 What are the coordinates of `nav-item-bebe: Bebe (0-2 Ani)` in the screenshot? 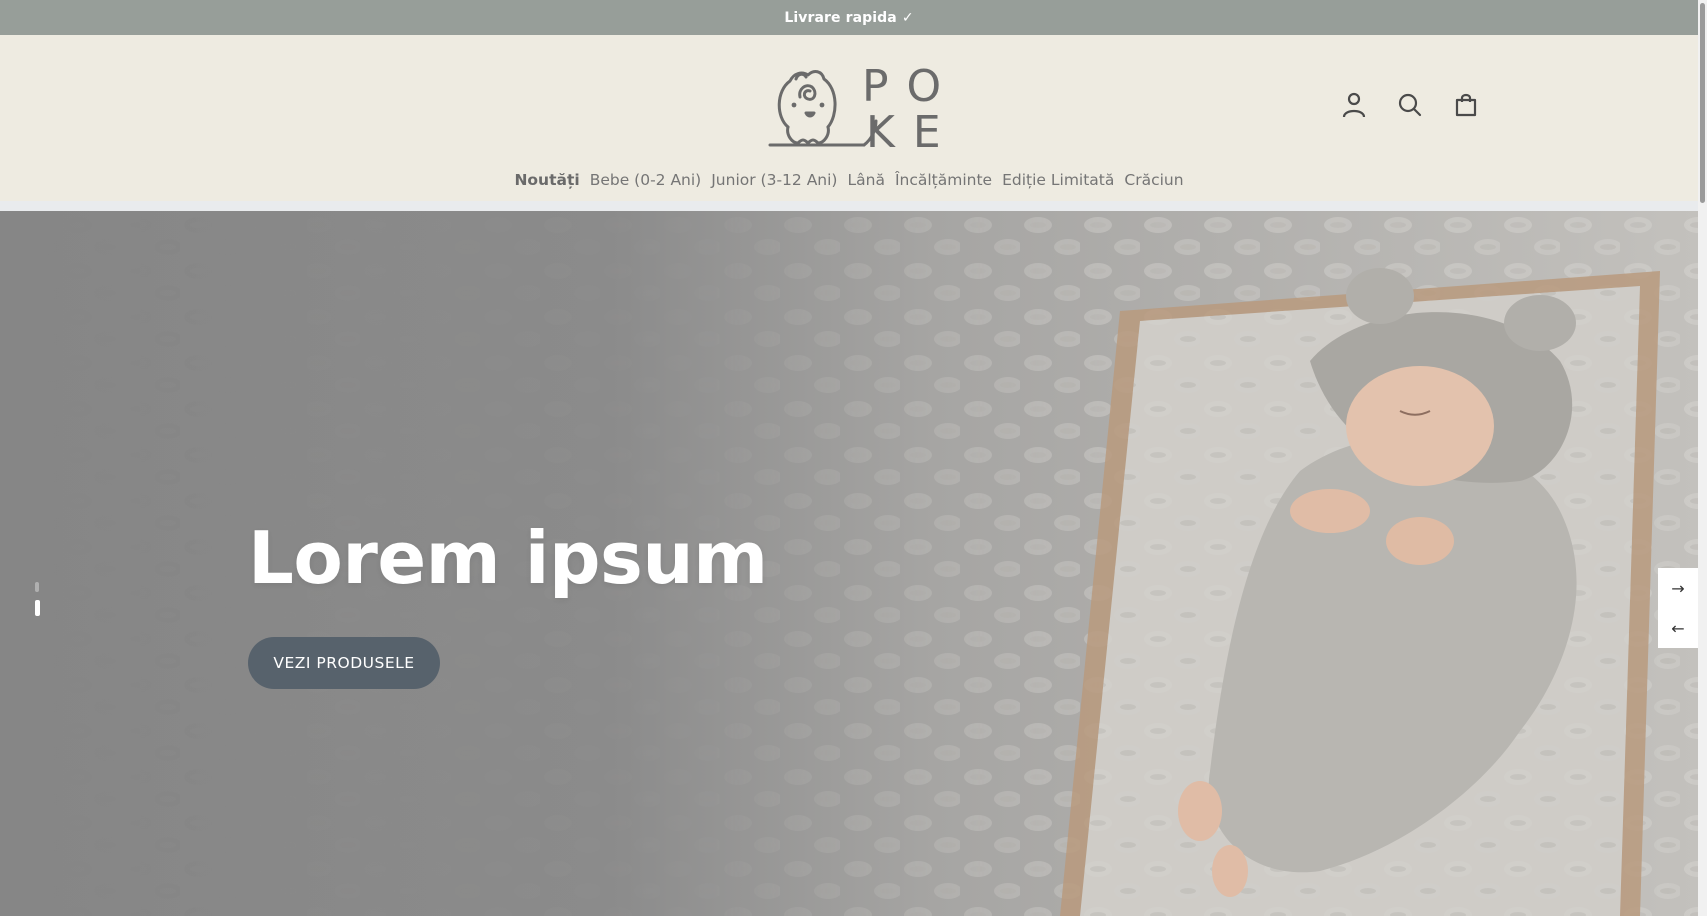 It's located at (646, 180).